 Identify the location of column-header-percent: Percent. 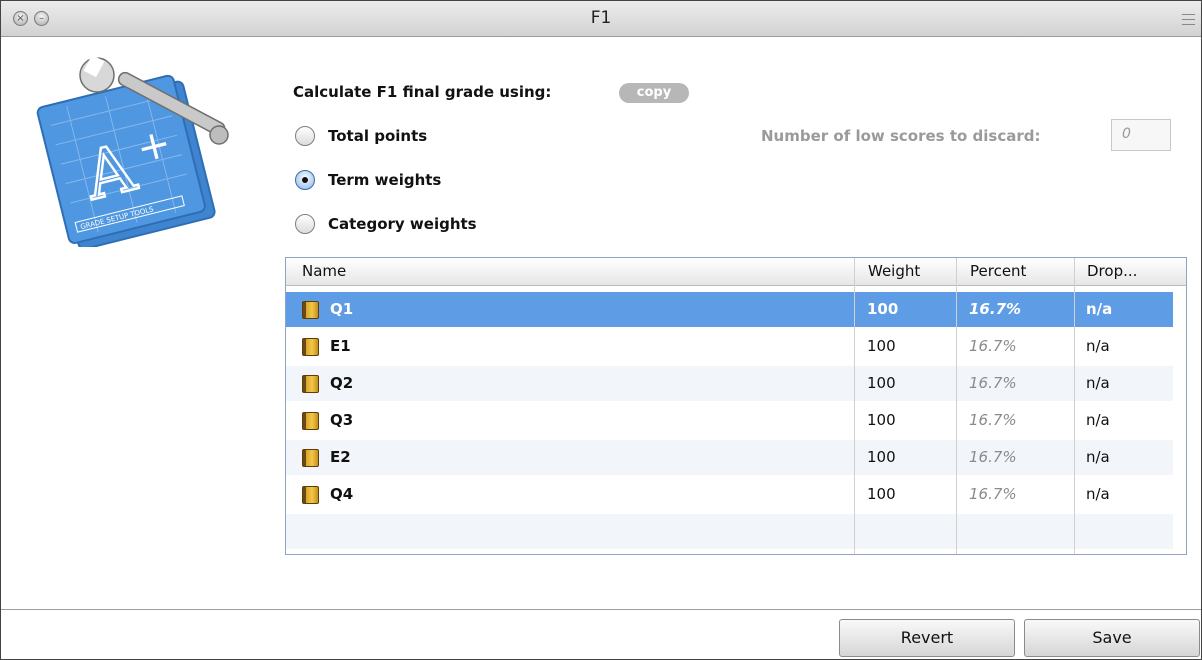
(996, 271).